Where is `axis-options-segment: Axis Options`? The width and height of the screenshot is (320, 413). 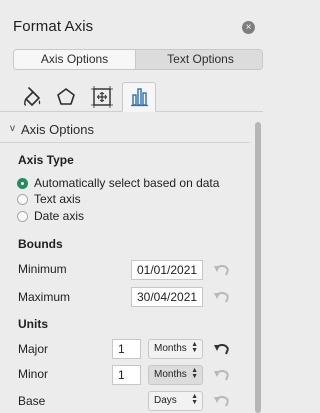 axis-options-segment: Axis Options is located at coordinates (74, 59).